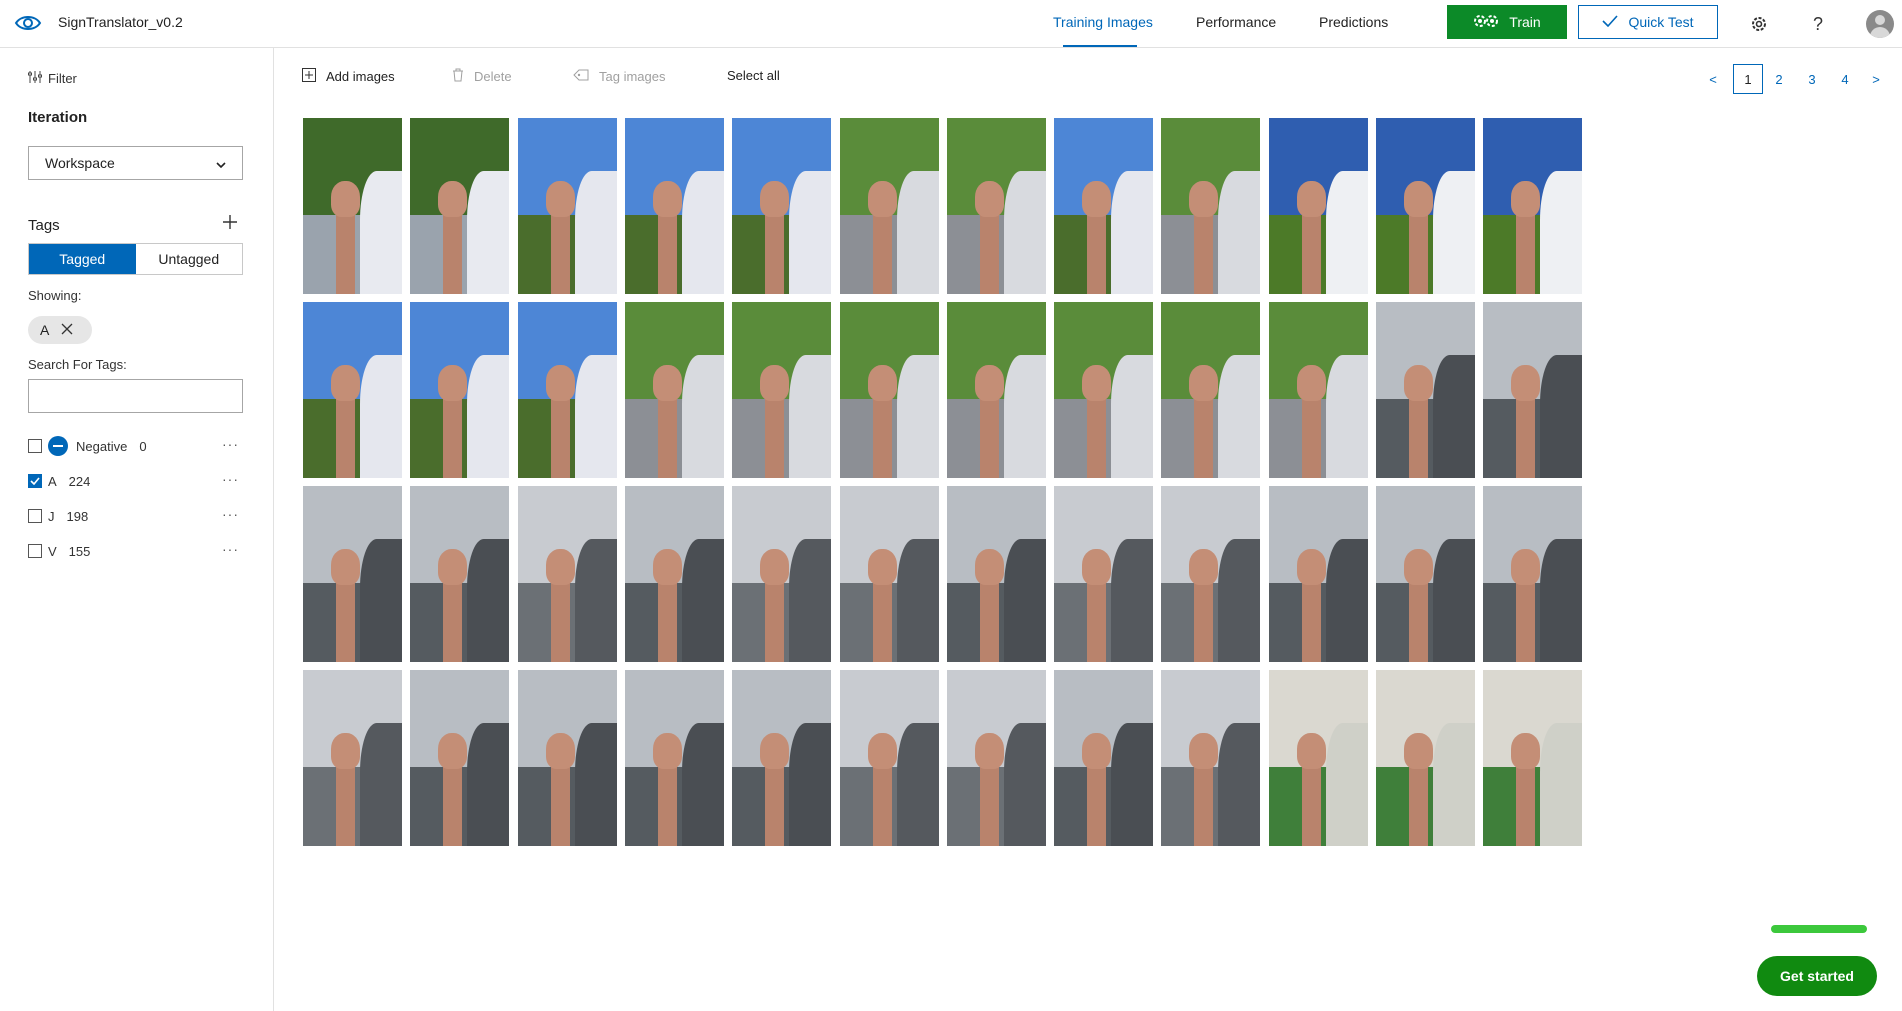  I want to click on check-icon, so click(1610, 22).